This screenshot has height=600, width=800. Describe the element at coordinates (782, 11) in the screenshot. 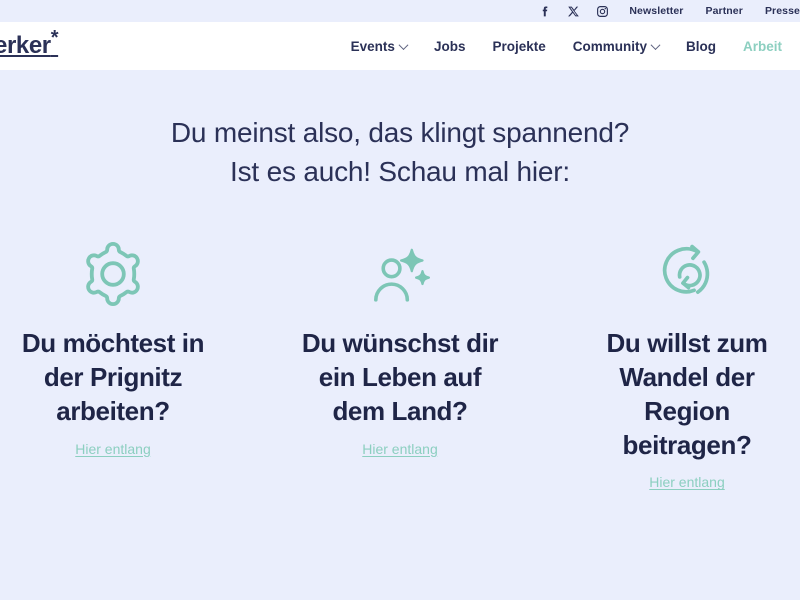

I see `utility-link-presse: Presse` at that location.